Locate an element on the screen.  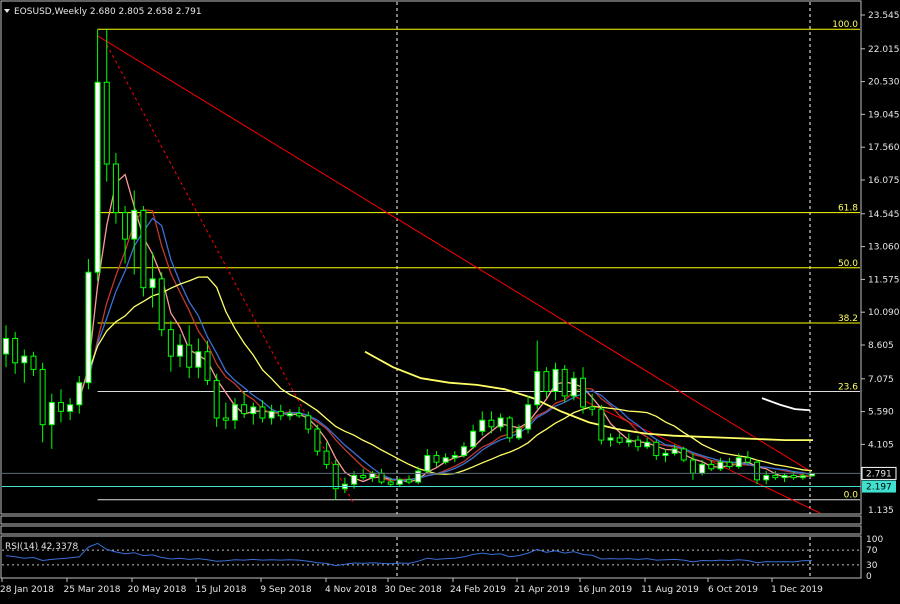
time-tick-label: 16 Jun 2019 is located at coordinates (605, 590).